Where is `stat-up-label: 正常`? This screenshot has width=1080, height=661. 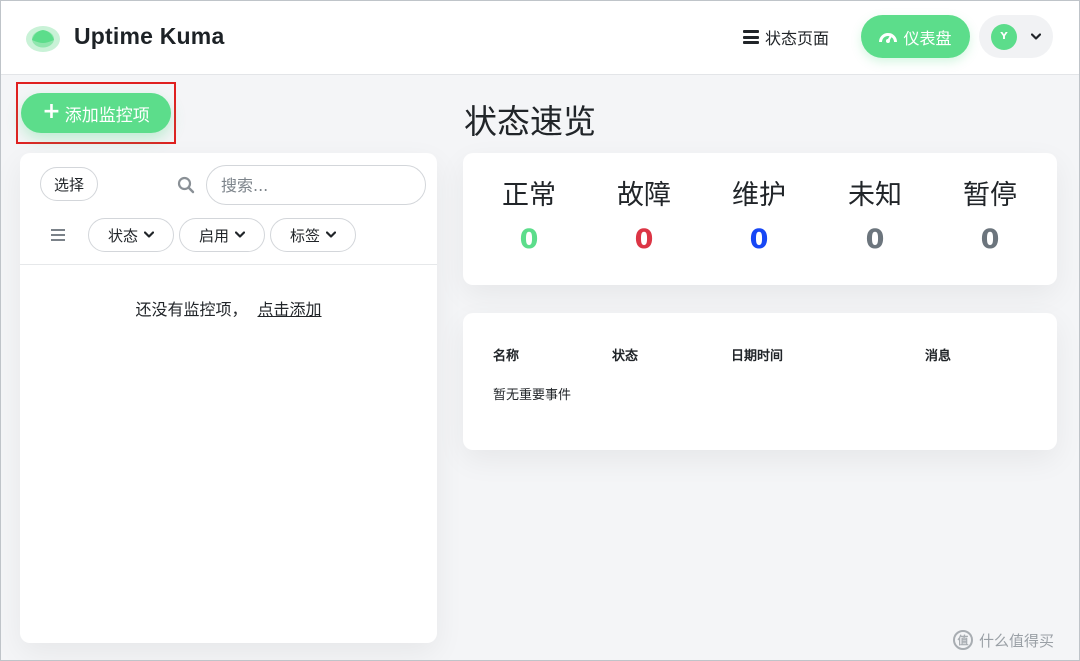 stat-up-label: 正常 is located at coordinates (529, 195).